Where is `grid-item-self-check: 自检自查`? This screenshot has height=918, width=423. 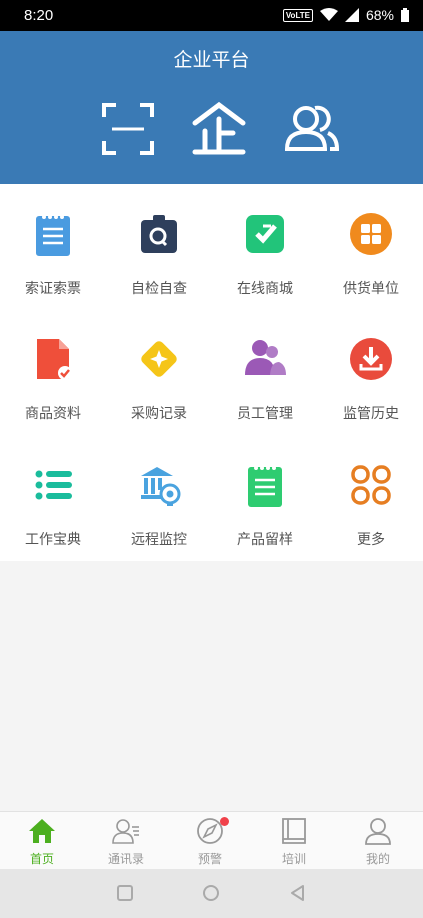 grid-item-self-check: 自检自查 is located at coordinates (159, 246).